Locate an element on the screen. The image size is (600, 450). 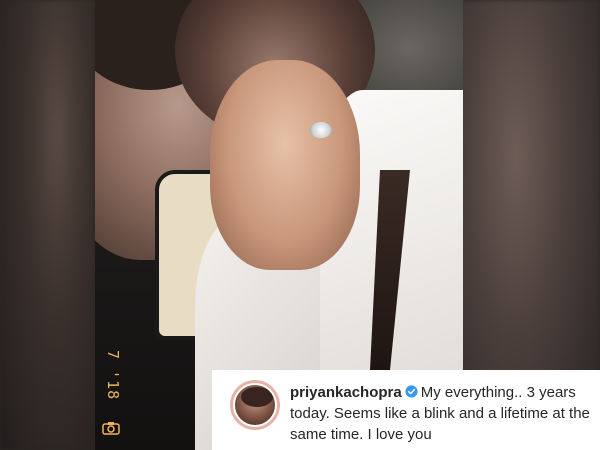
ring is located at coordinates (321, 130).